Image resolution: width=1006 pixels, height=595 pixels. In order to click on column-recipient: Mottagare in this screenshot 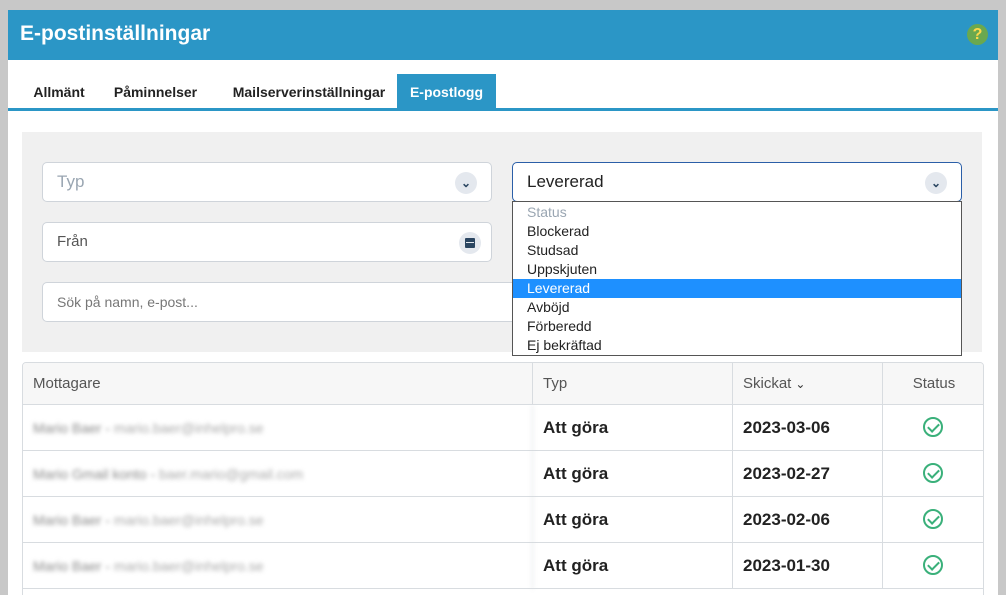, I will do `click(278, 384)`.